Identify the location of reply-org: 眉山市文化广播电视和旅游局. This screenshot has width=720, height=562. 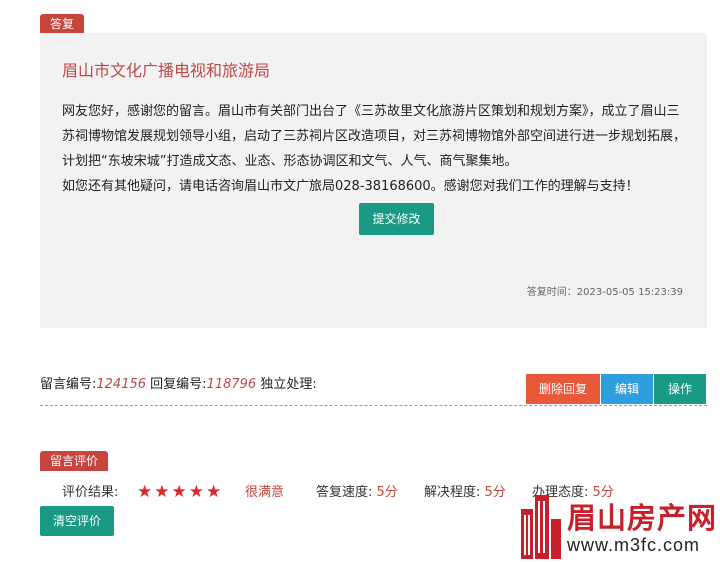
(166, 70).